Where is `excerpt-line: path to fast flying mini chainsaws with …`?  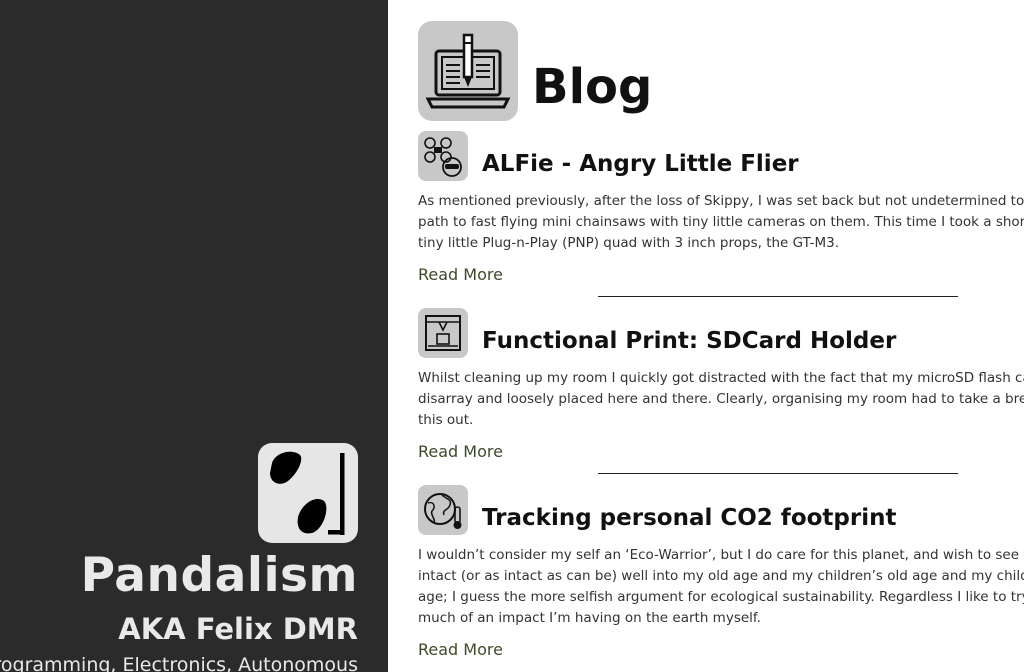
excerpt-line: path to fast flying mini chainsaws with … is located at coordinates (721, 222).